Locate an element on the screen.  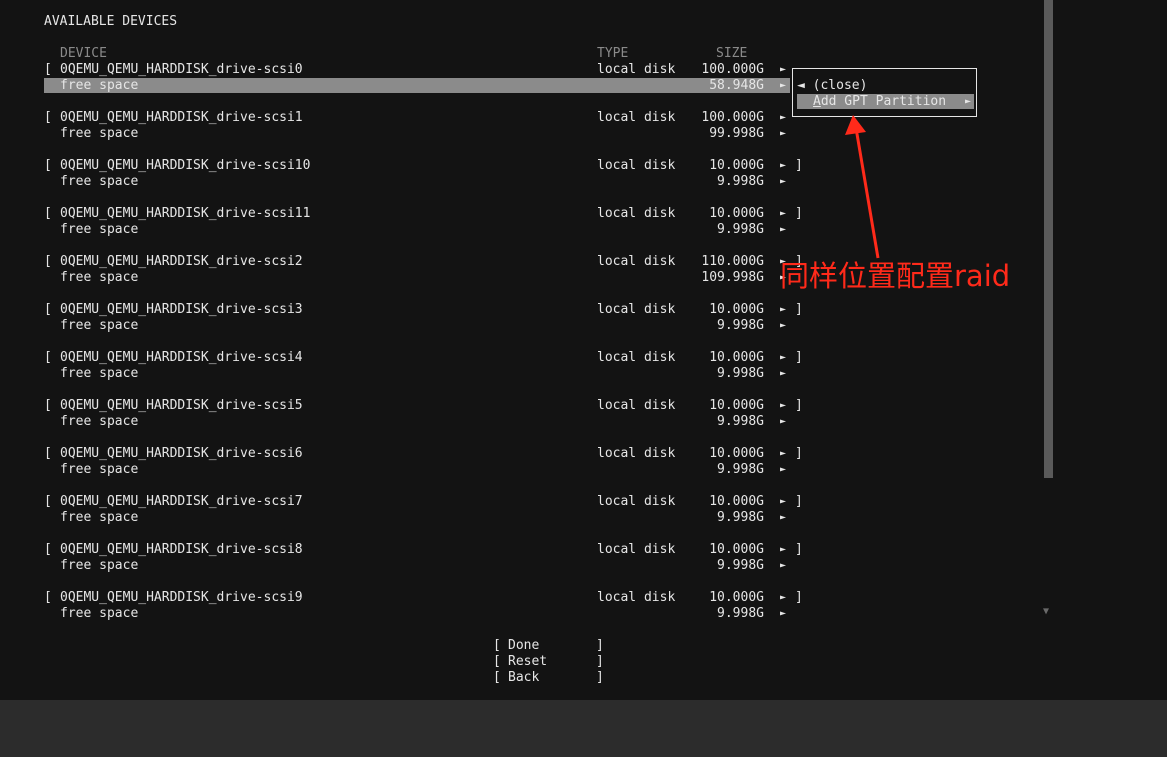
disk-name: 0QEMU_QEMU_HARDDISK_drive-scsi4 is located at coordinates (181, 357).